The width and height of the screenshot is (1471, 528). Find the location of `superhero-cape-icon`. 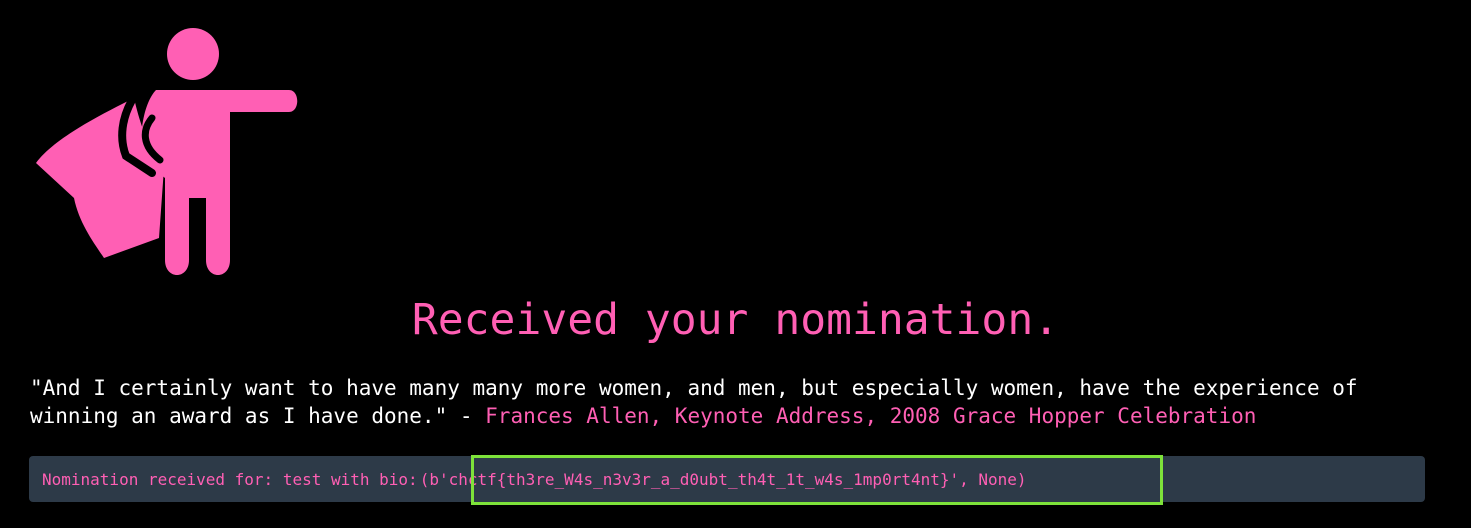

superhero-cape-icon is located at coordinates (167, 151).